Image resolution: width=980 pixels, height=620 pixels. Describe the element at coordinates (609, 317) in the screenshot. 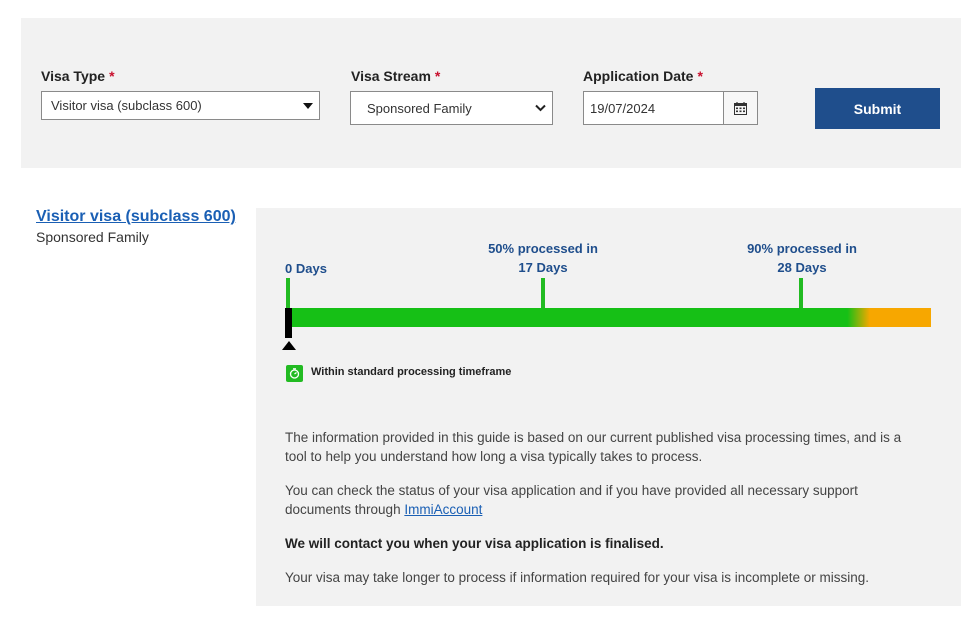

I see `processing-progress-bar` at that location.